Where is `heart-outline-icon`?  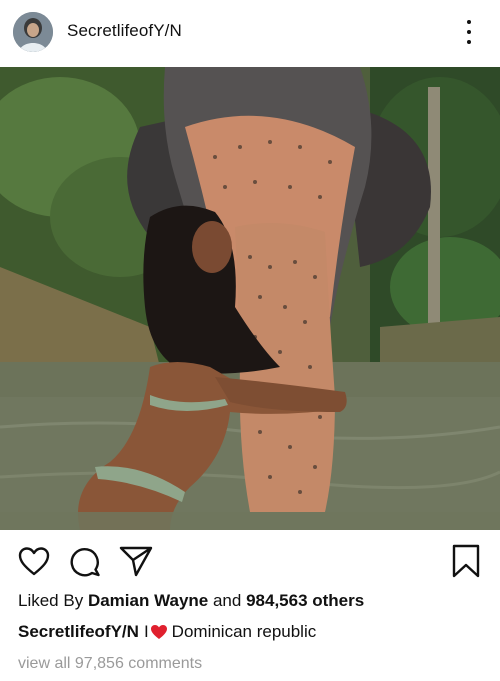
heart-outline-icon is located at coordinates (34, 561).